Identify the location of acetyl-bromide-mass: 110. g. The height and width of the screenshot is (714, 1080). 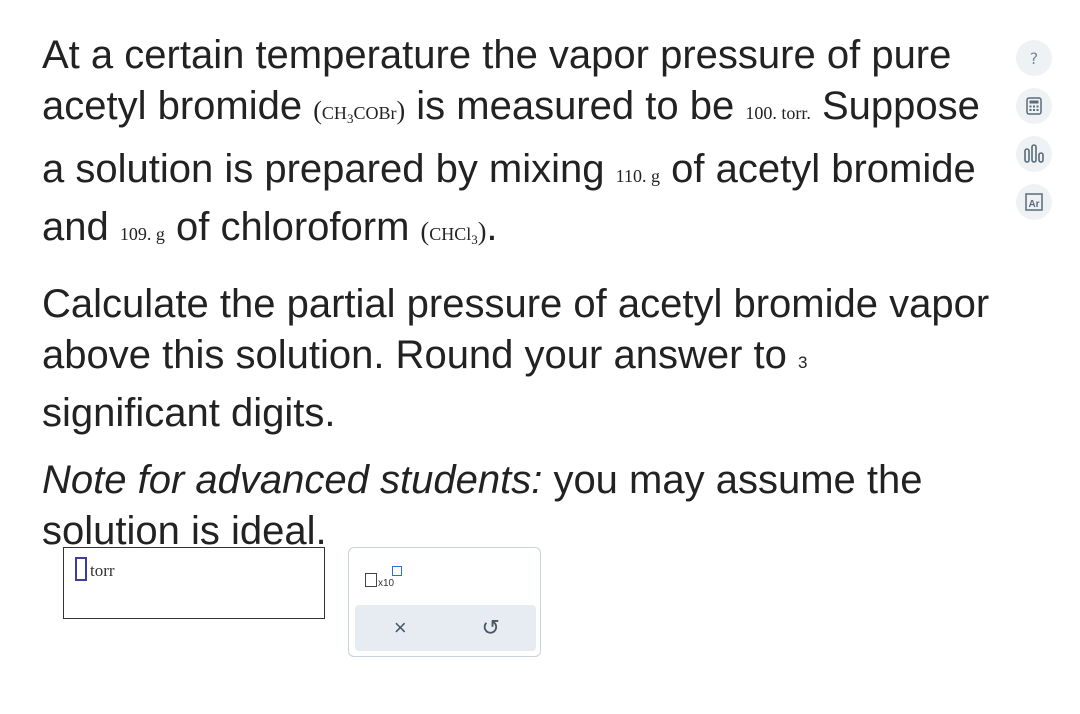
(637, 176).